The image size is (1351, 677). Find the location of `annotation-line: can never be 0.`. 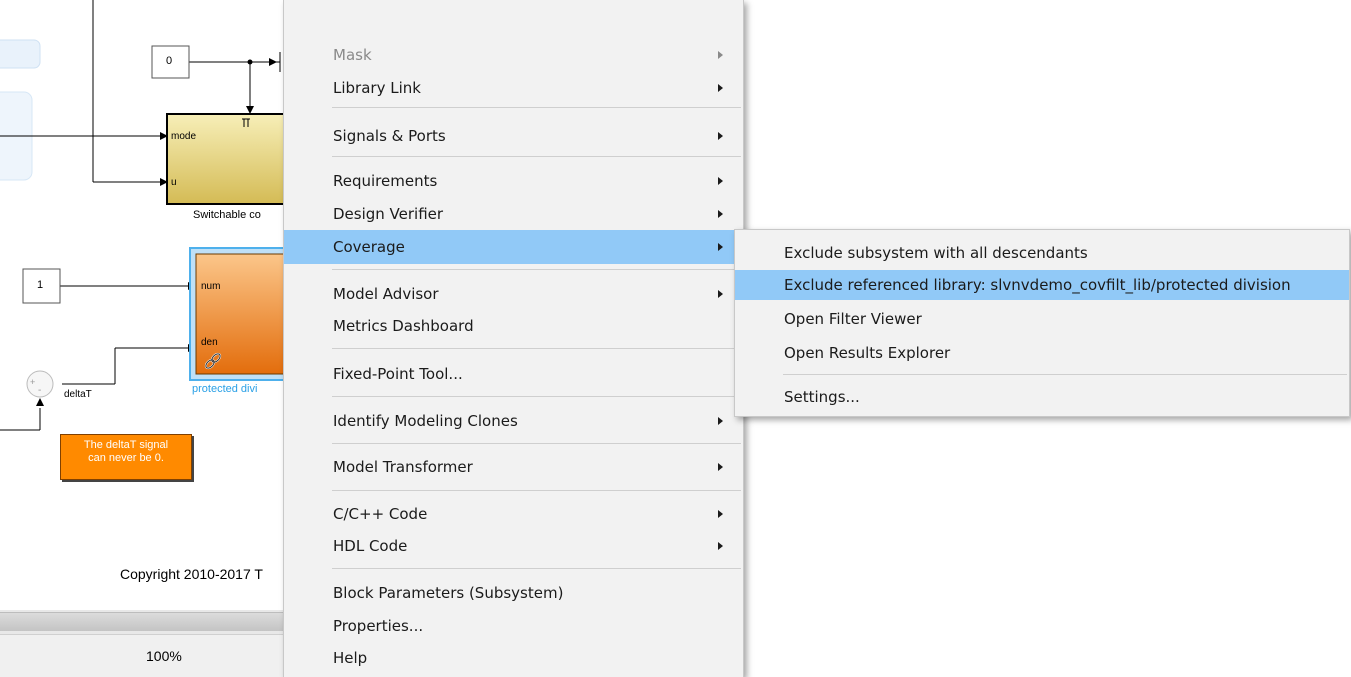

annotation-line: can never be 0. is located at coordinates (126, 458).